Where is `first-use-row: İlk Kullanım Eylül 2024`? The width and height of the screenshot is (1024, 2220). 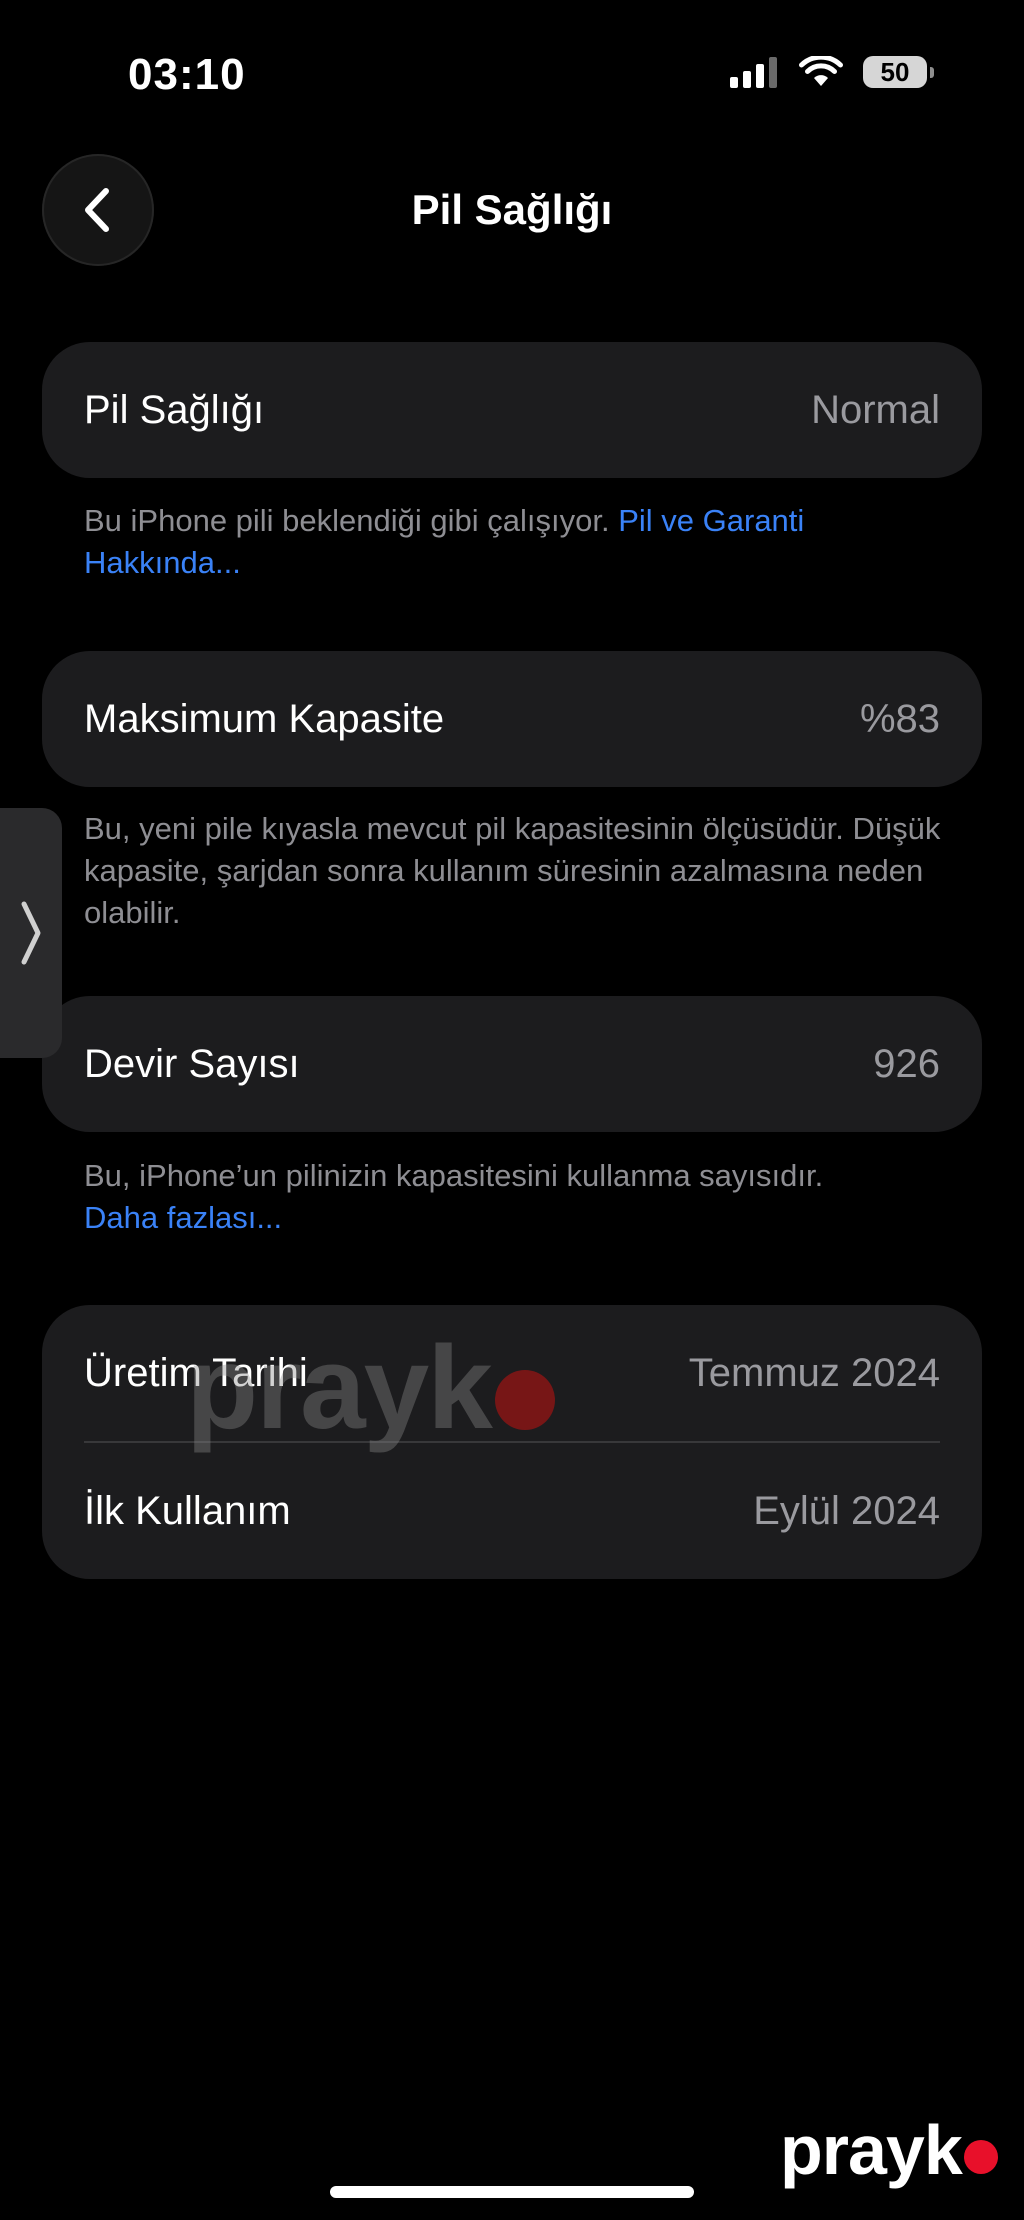
first-use-row: İlk Kullanım Eylül 2024 is located at coordinates (512, 1511).